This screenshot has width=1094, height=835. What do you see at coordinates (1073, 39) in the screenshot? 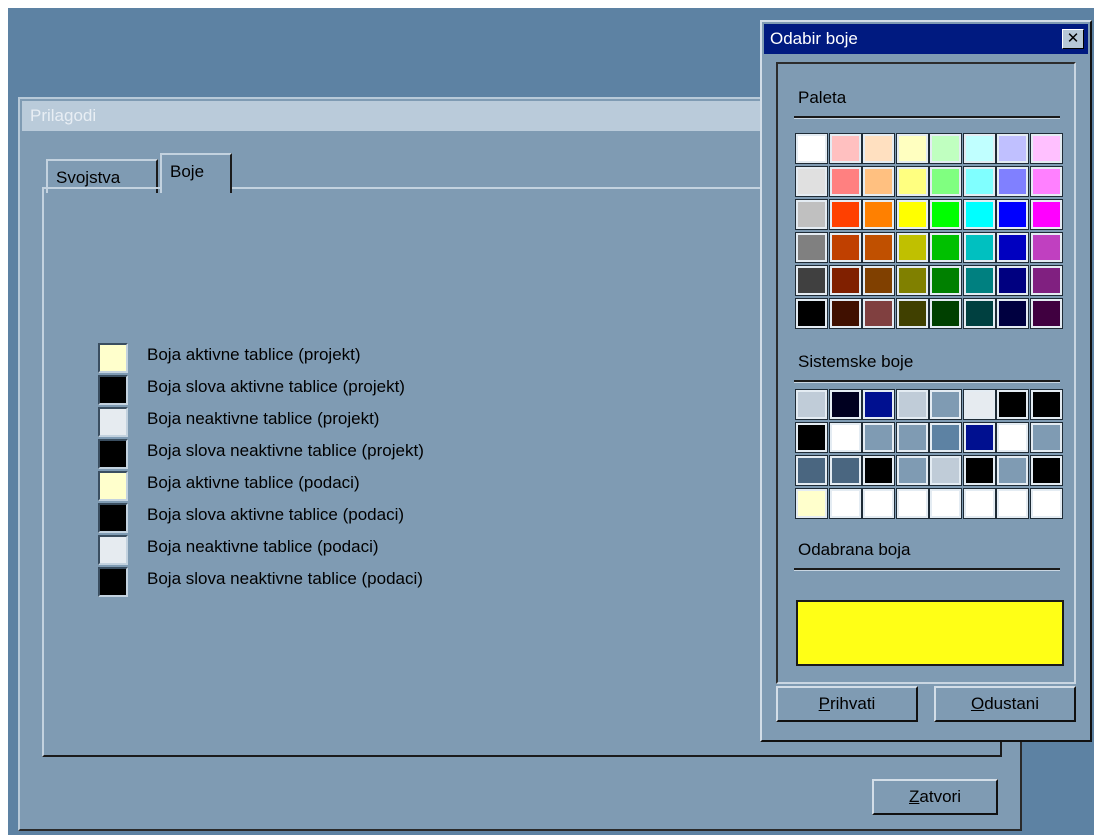
I see `close-icon: ✕` at bounding box center [1073, 39].